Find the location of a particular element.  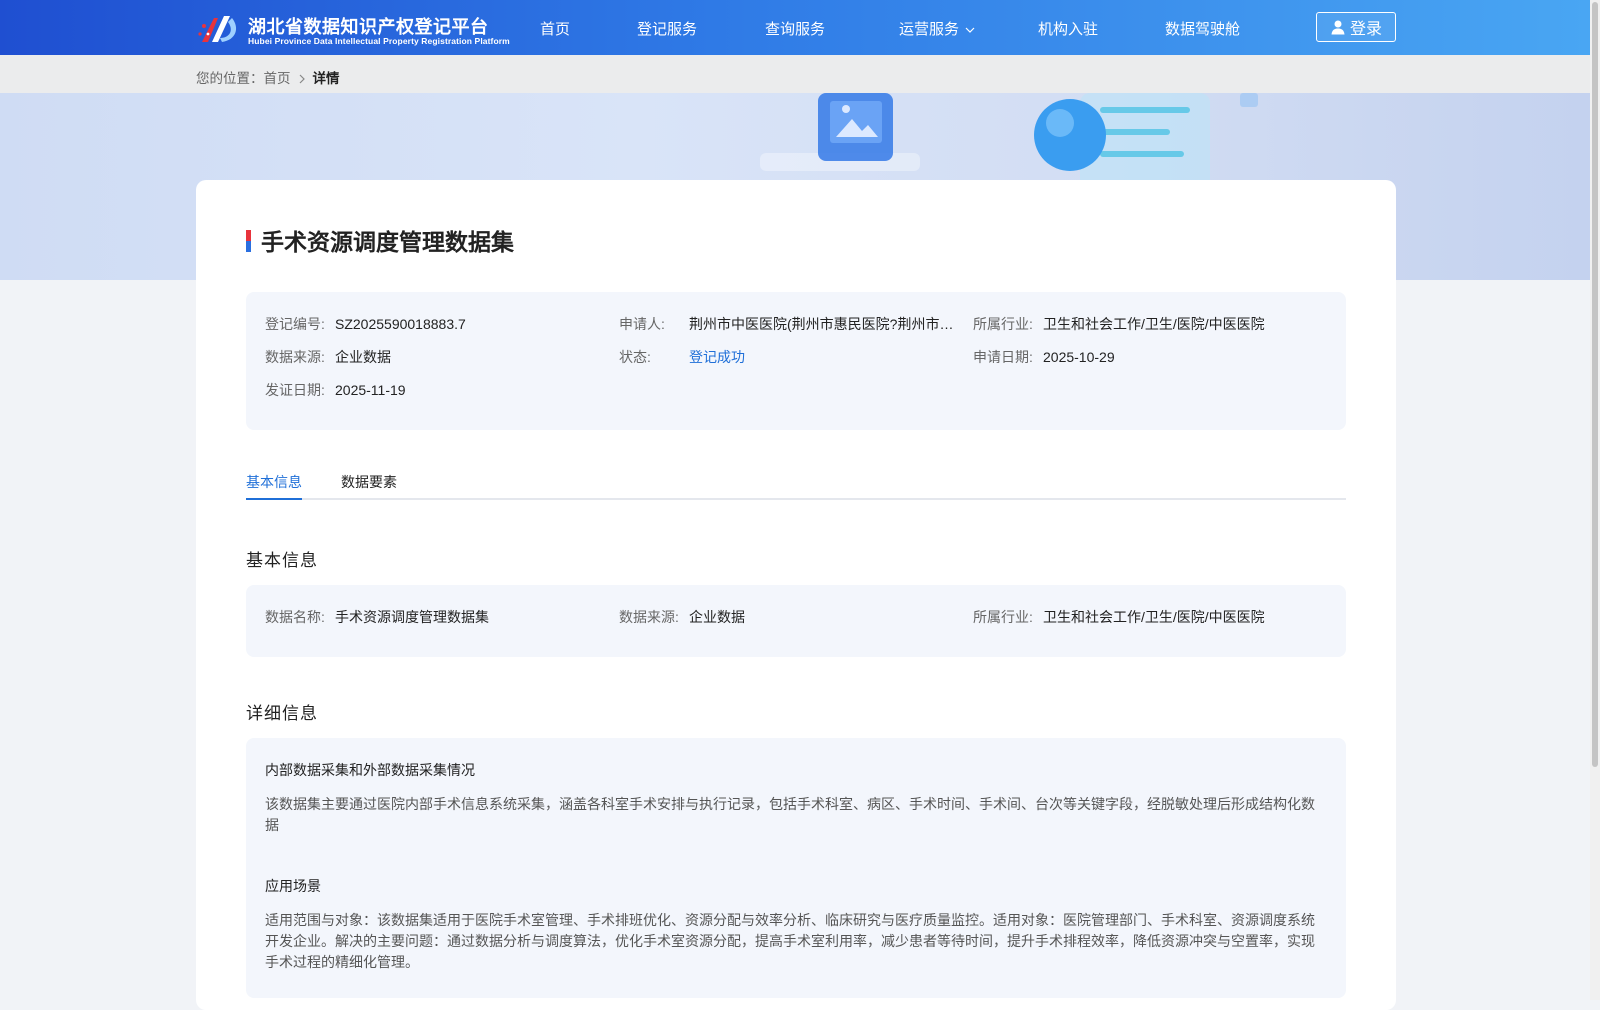

registration-no-label: 登记编号: is located at coordinates (295, 324).